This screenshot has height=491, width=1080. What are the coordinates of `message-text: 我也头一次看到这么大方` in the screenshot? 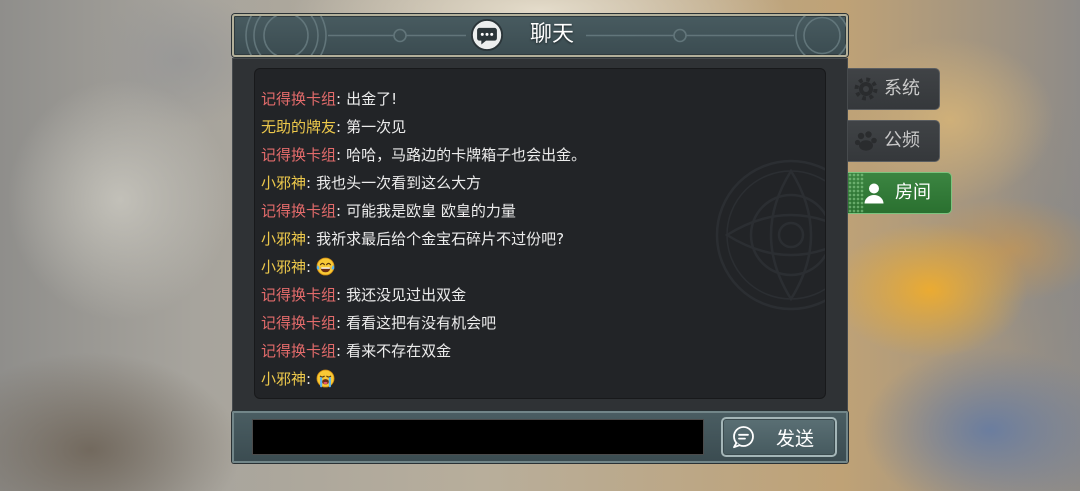 It's located at (399, 183).